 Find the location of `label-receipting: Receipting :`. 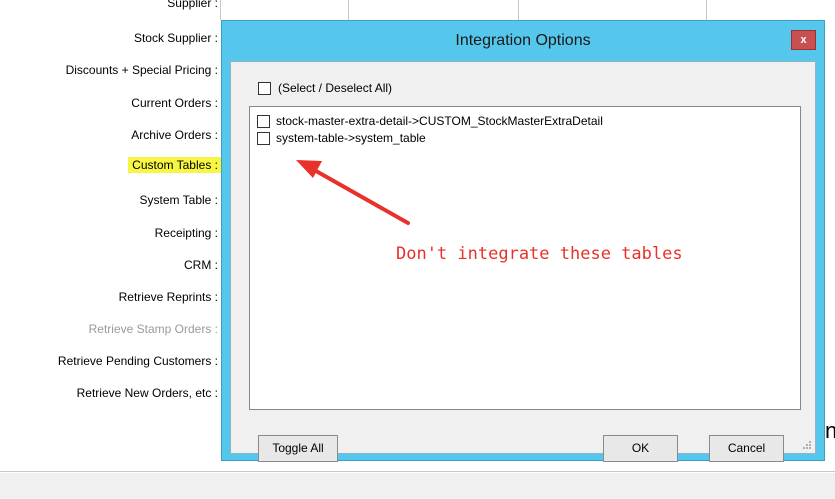

label-receipting: Receipting : is located at coordinates (186, 233).